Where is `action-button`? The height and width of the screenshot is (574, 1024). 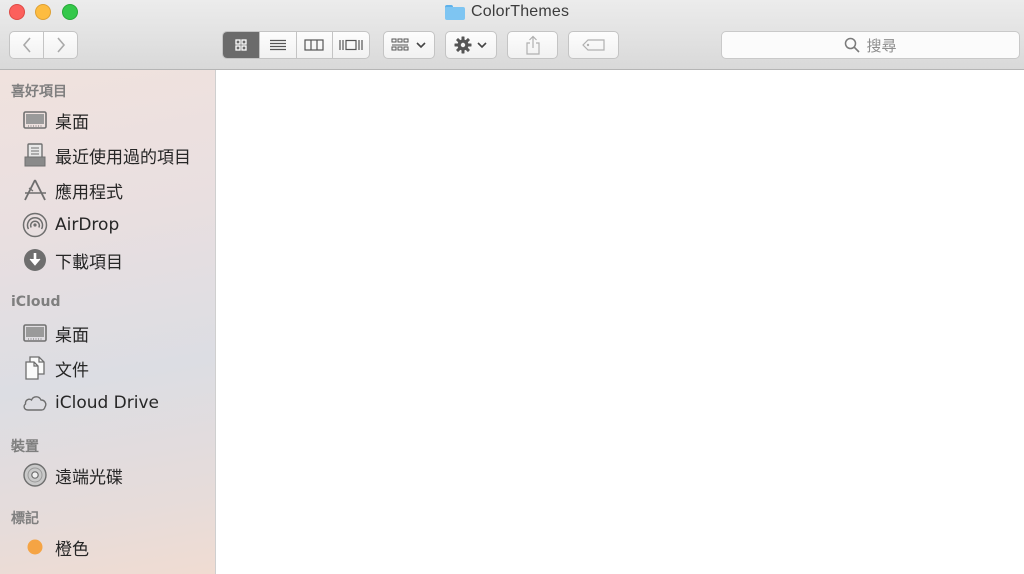
action-button is located at coordinates (471, 45).